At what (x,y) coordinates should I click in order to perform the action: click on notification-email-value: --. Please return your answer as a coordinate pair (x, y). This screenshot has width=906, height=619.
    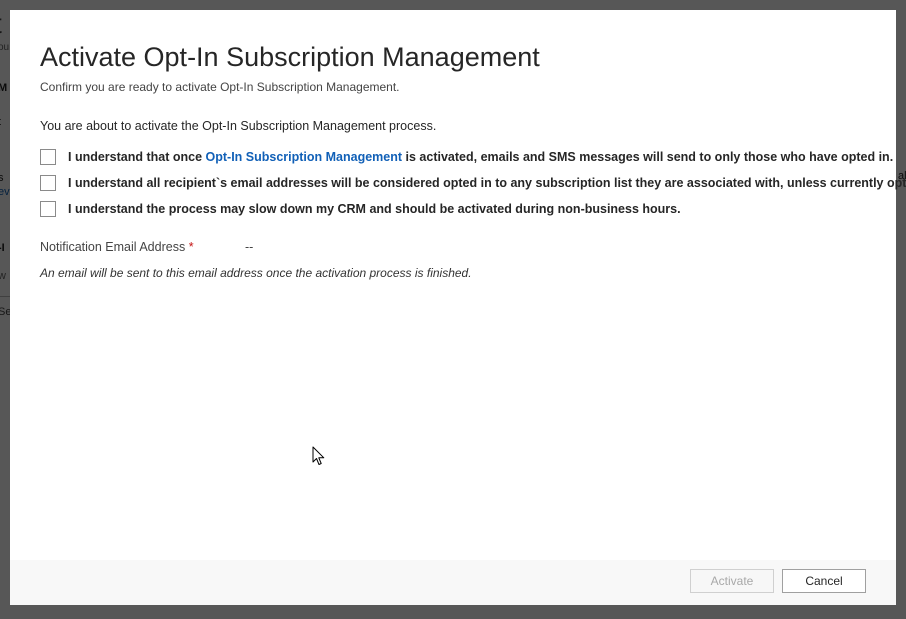
    Looking at the image, I should click on (249, 247).